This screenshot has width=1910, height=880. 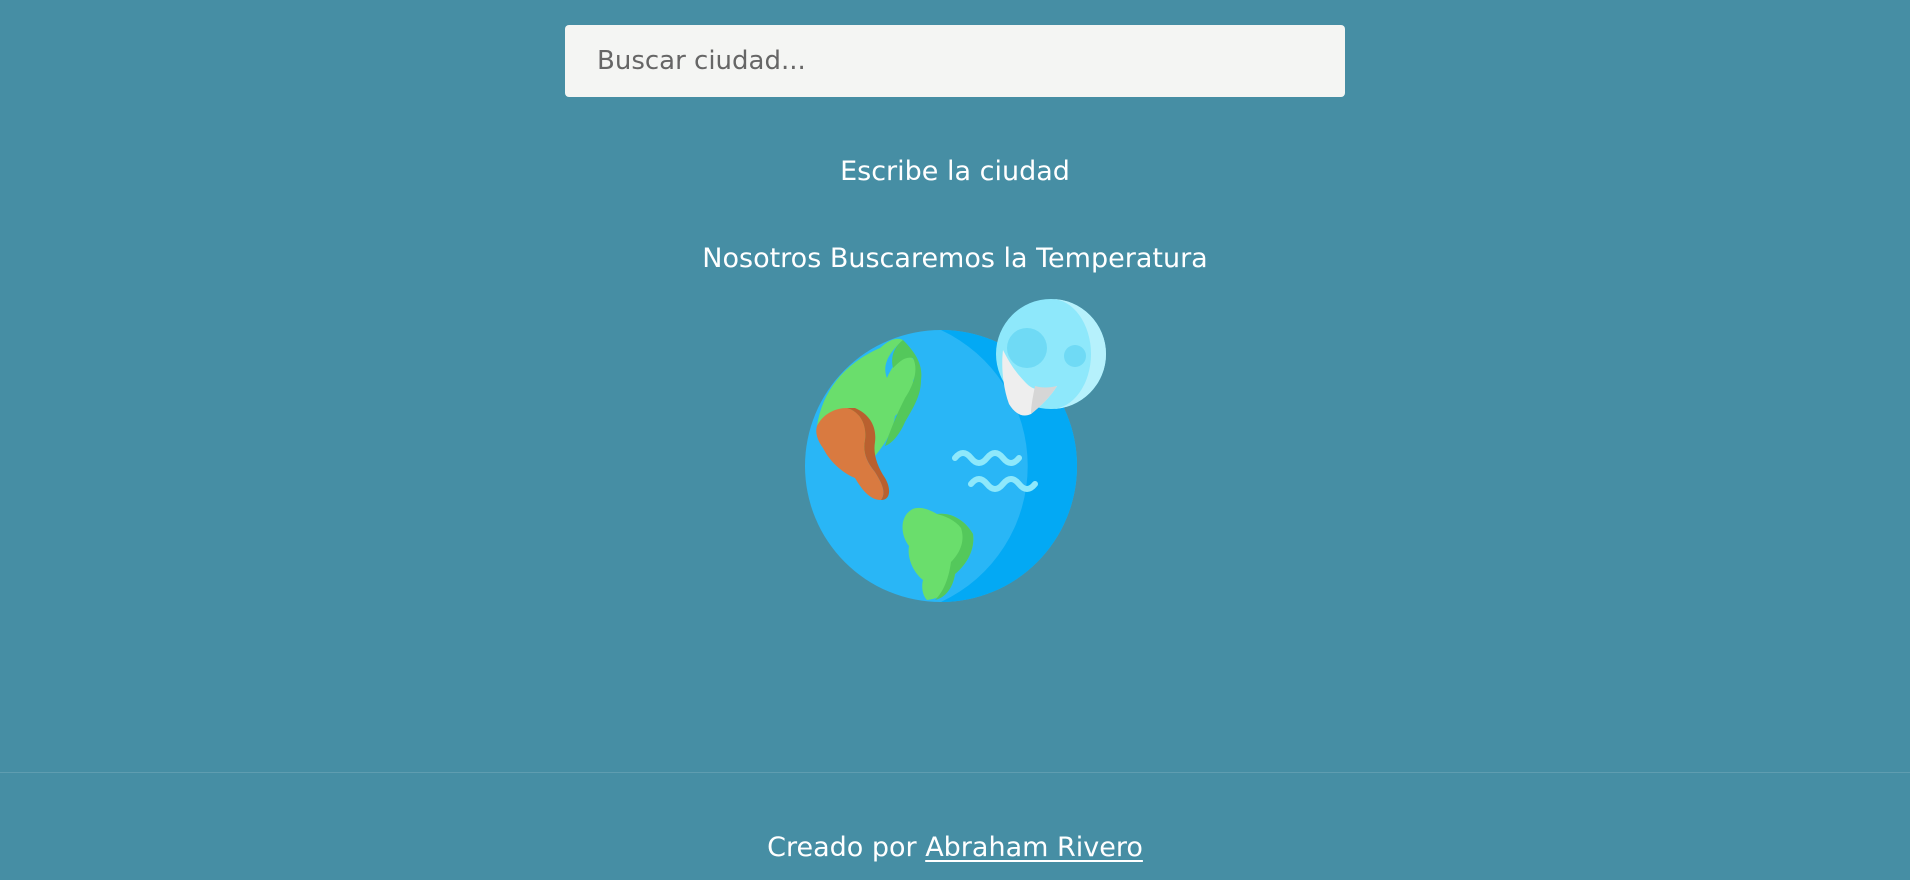 I want to click on search-input, so click(x=955, y=61).